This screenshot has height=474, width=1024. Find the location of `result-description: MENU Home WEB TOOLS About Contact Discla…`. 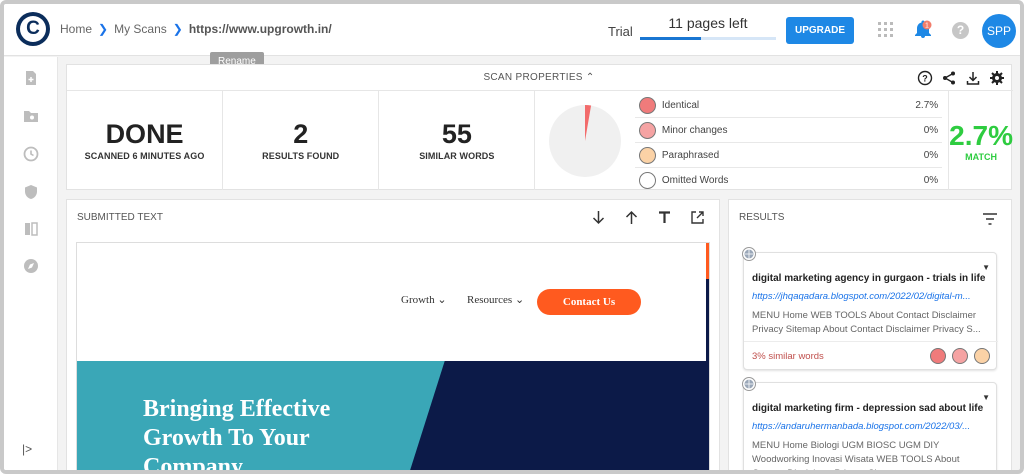

result-description: MENU Home WEB TOOLS About Contact Discla… is located at coordinates (866, 322).